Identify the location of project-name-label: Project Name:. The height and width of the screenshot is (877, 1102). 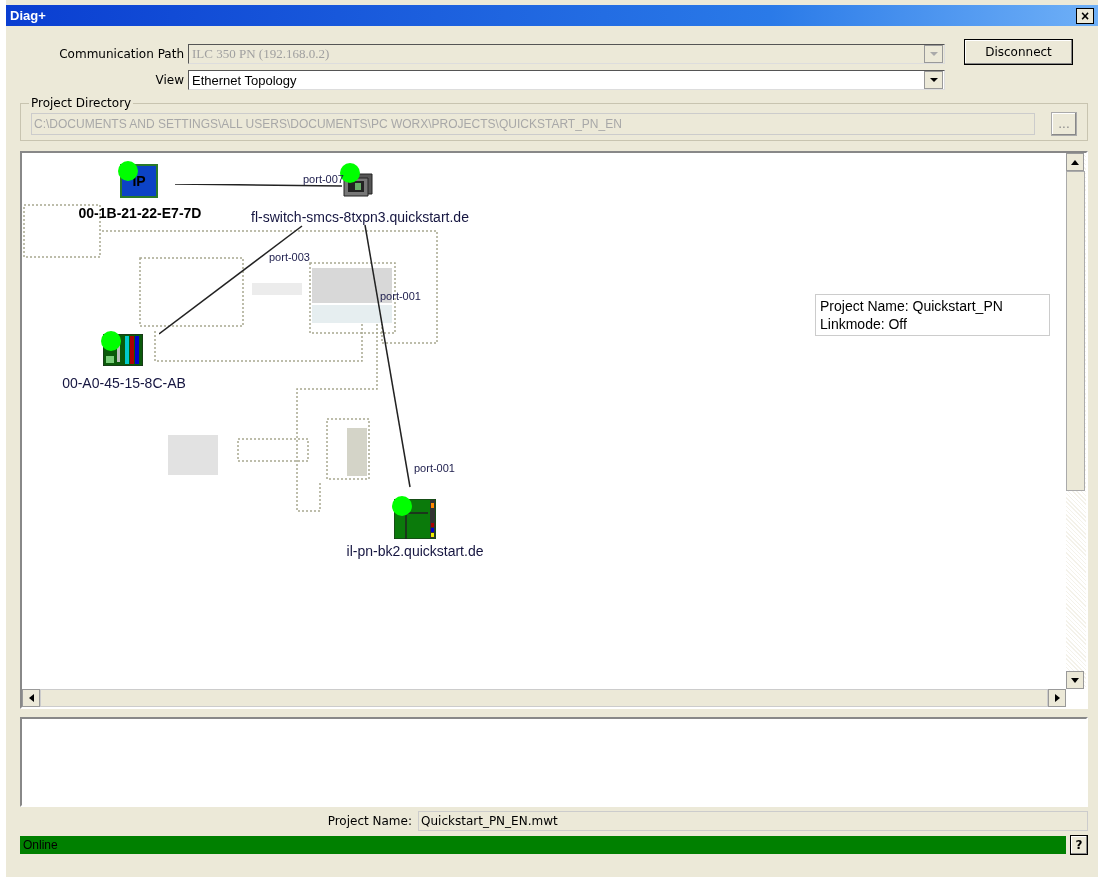
(369, 821).